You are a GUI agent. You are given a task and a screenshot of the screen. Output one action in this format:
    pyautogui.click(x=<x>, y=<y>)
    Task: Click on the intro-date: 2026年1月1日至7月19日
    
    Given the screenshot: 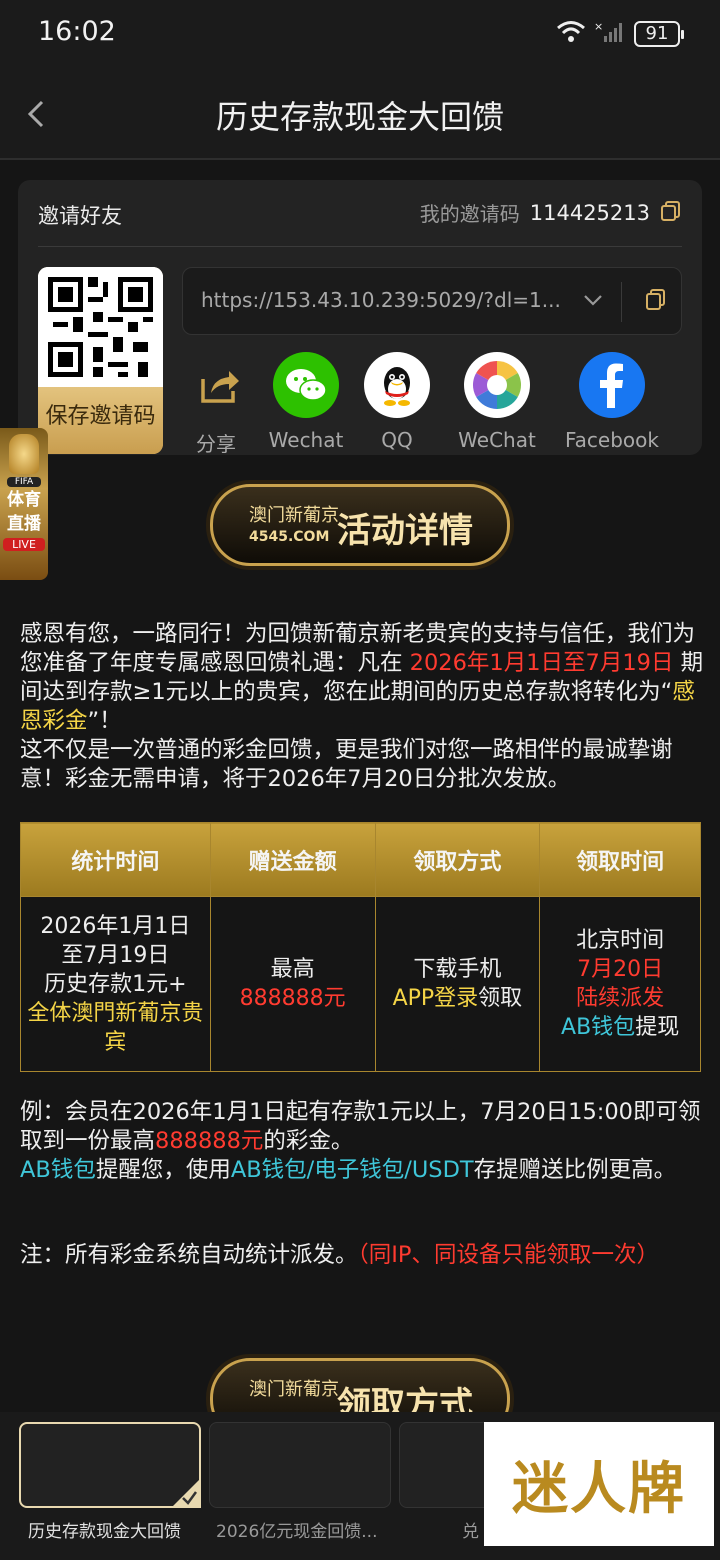 What is the action you would take?
    pyautogui.click(x=541, y=663)
    